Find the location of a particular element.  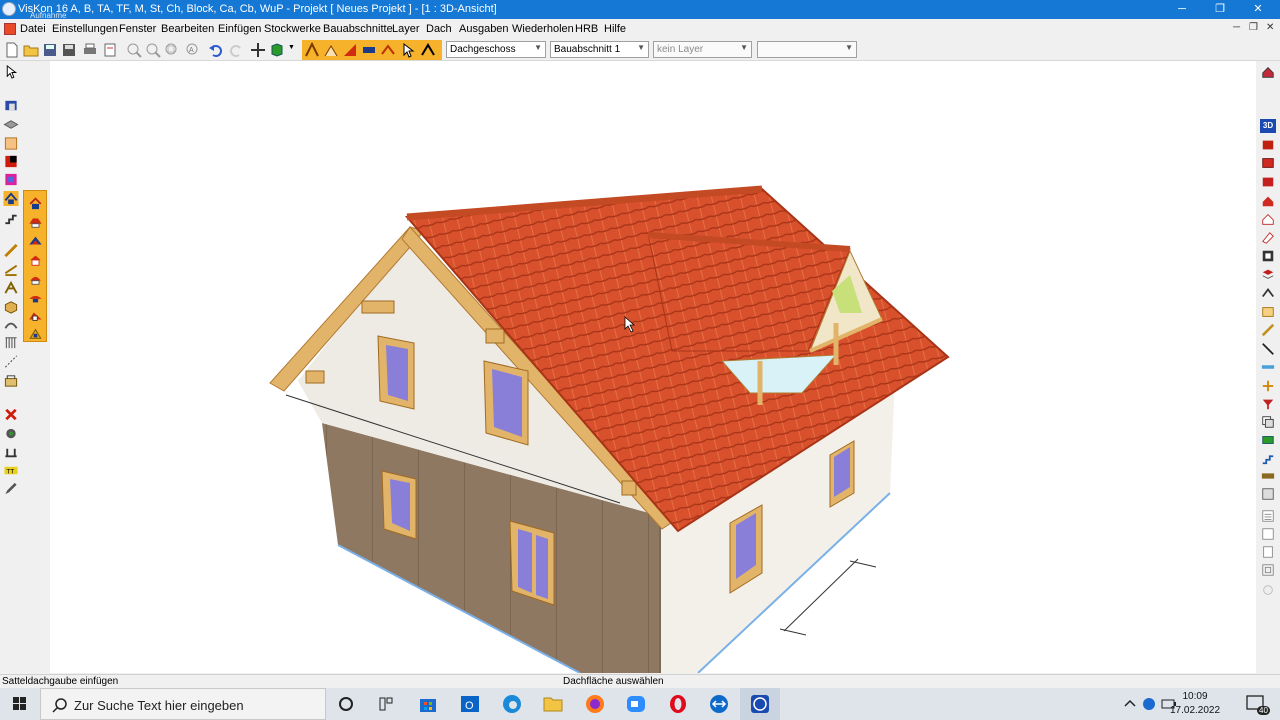

beam-view-icon is located at coordinates (1268, 330).